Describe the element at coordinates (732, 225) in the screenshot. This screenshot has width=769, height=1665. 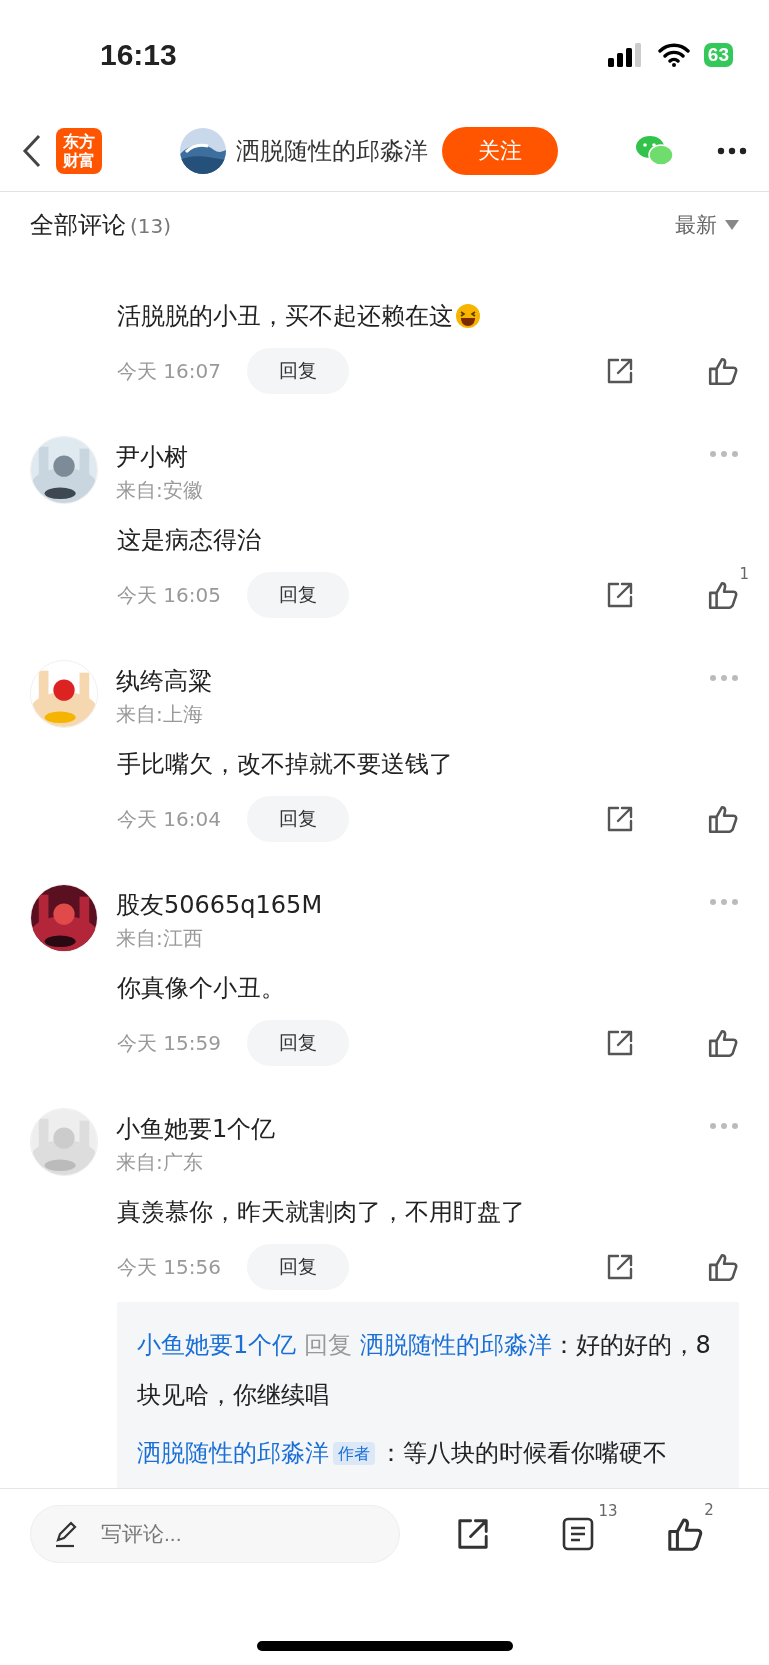
I see `caret-icon` at that location.